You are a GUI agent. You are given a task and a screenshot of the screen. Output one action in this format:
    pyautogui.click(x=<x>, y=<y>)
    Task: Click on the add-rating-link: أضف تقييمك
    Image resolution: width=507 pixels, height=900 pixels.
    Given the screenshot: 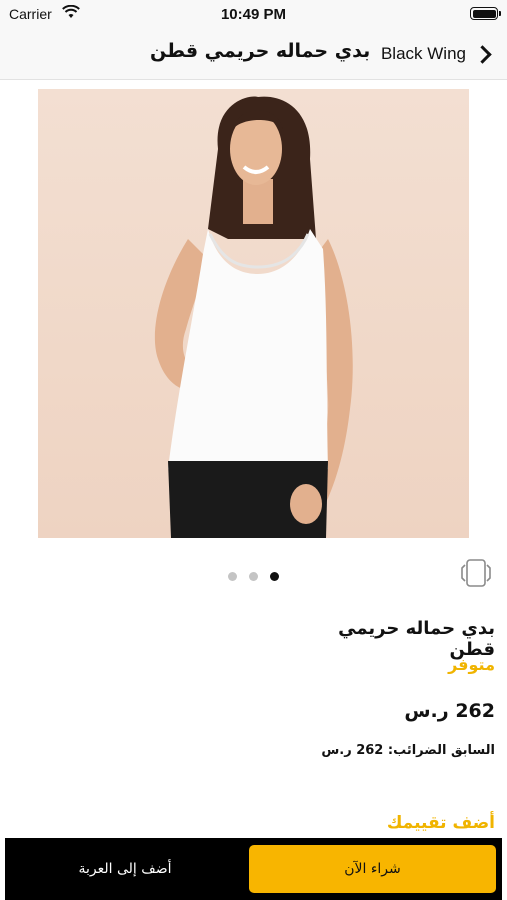 What is the action you would take?
    pyautogui.click(x=441, y=823)
    